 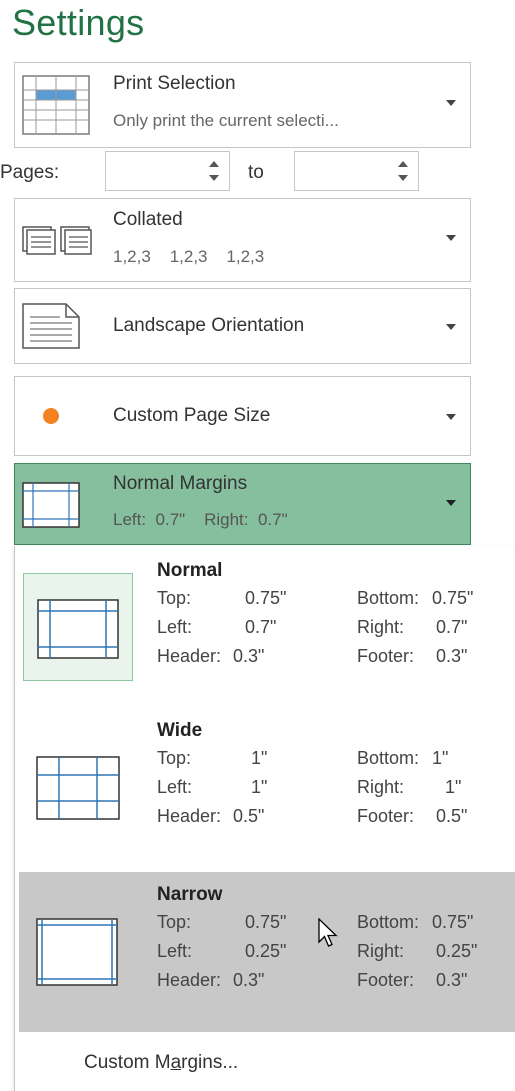 What do you see at coordinates (180, 483) in the screenshot?
I see `margins-title: Normal Margins` at bounding box center [180, 483].